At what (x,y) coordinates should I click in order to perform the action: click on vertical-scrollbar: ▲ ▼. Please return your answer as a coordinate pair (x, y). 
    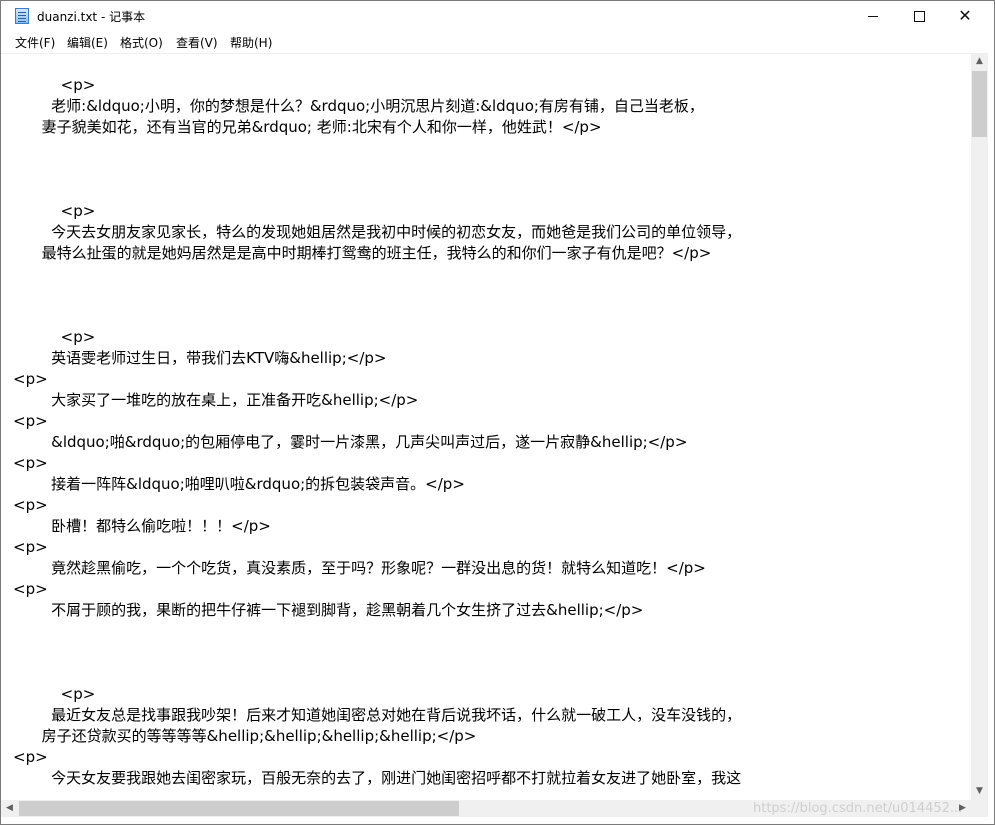
    Looking at the image, I should click on (979, 426).